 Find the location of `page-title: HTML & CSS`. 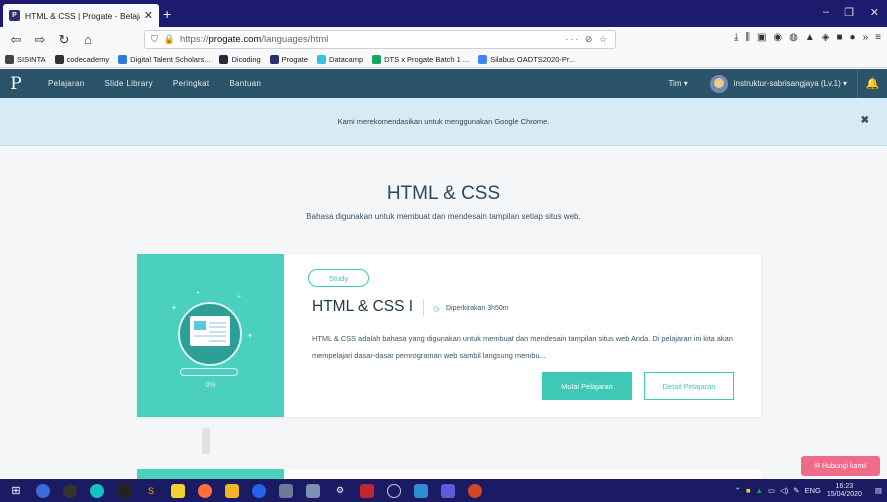

page-title: HTML & CSS is located at coordinates (443, 193).